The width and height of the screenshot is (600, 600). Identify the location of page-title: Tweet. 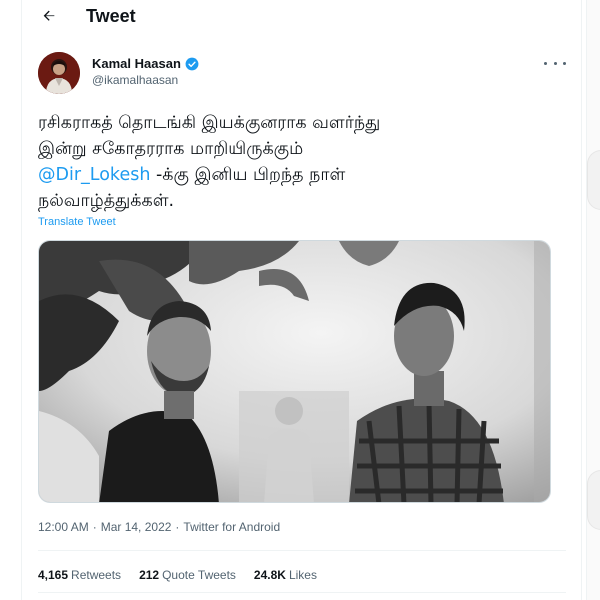
(111, 15).